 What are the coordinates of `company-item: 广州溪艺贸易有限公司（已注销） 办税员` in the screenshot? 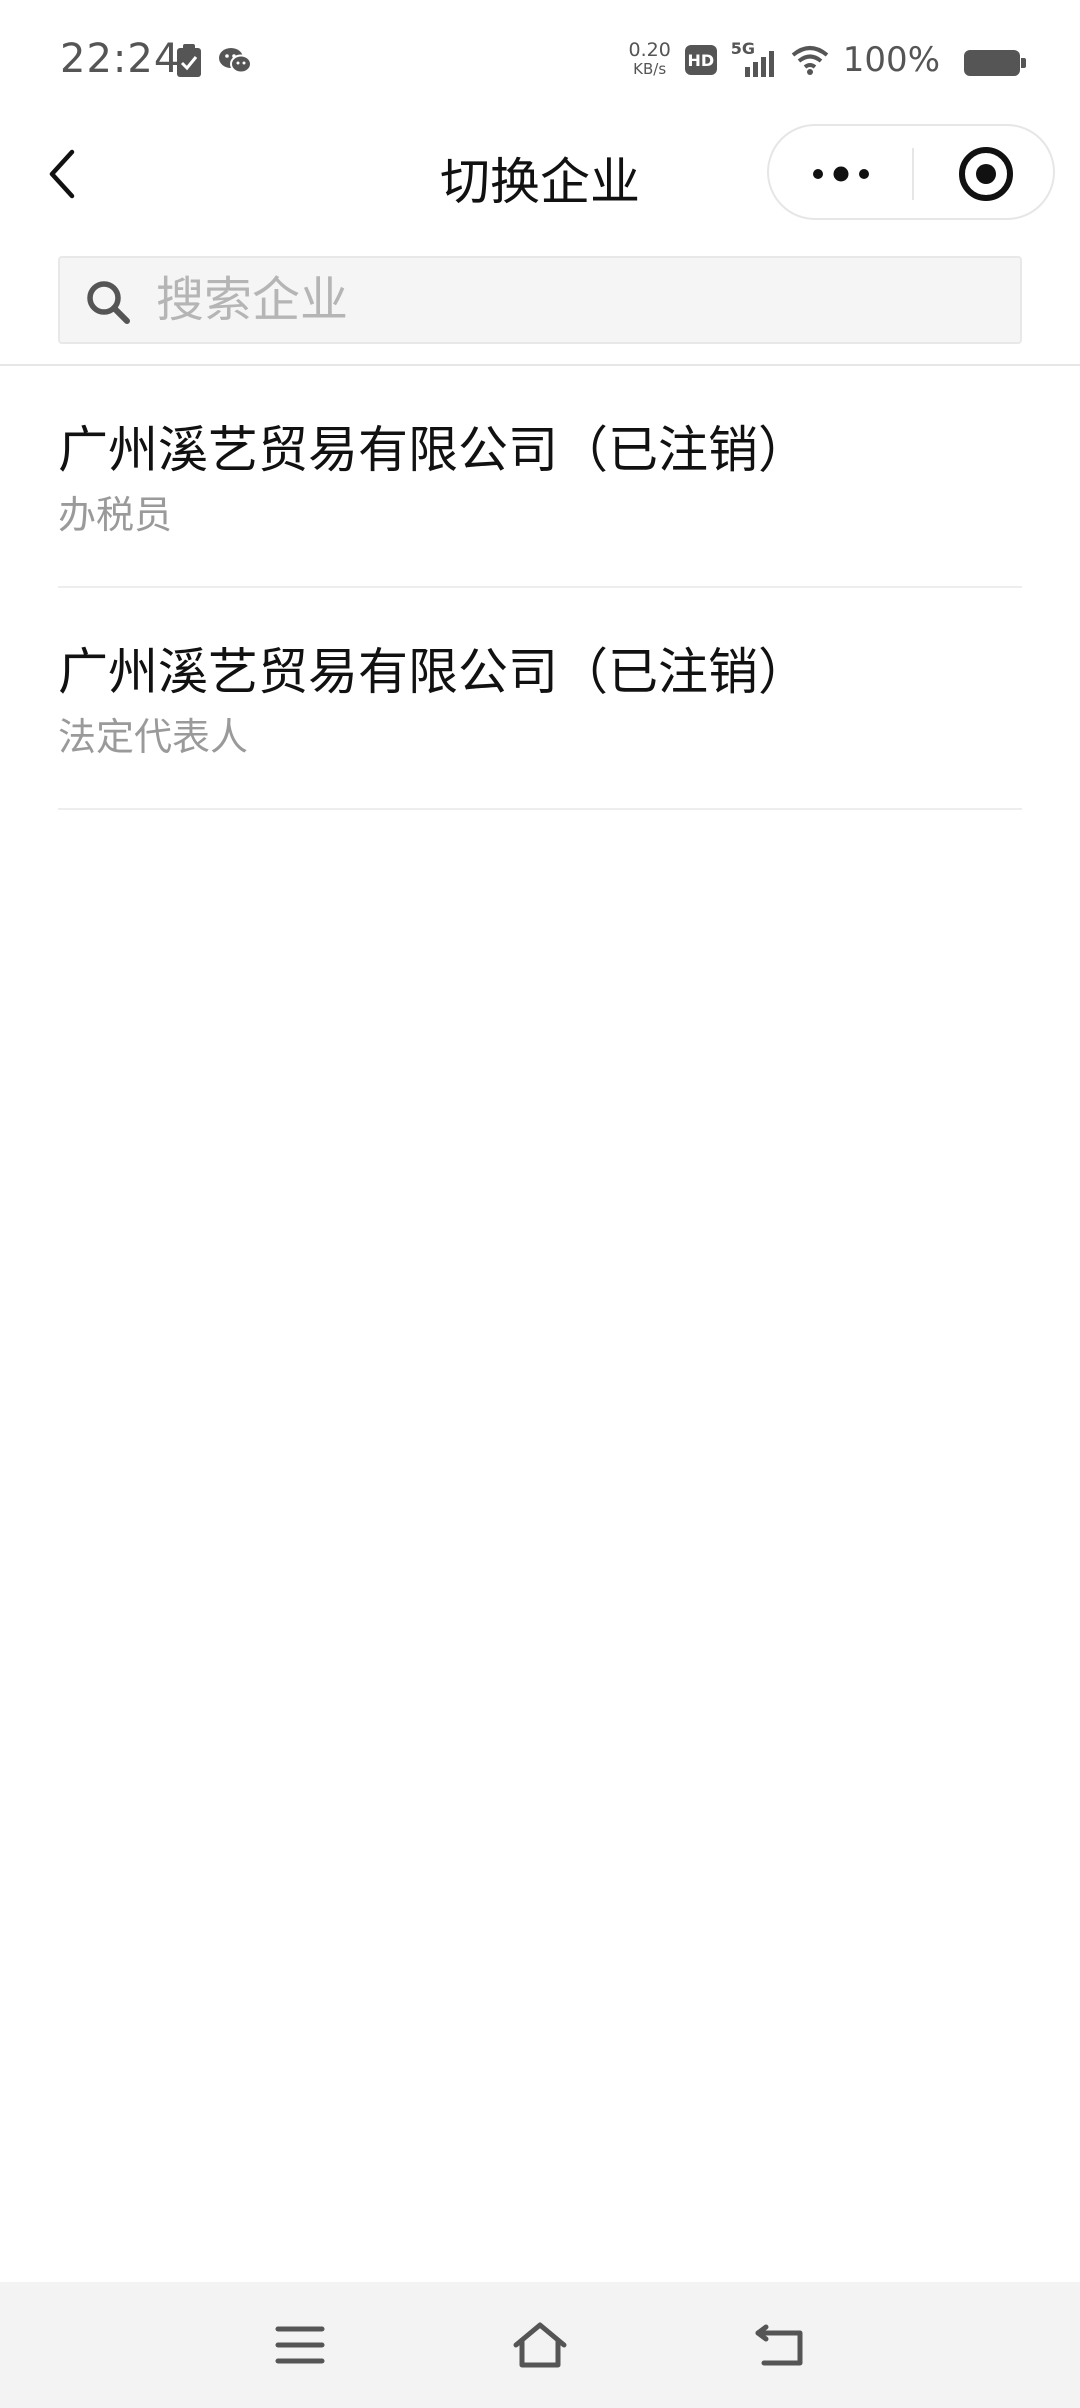 It's located at (540, 477).